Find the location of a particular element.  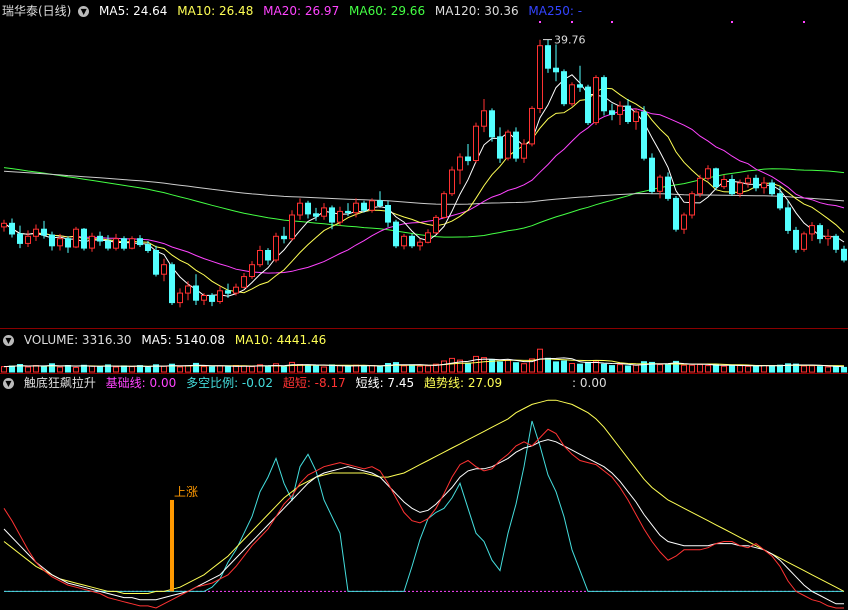

volume-chart is located at coordinates (424, 351).